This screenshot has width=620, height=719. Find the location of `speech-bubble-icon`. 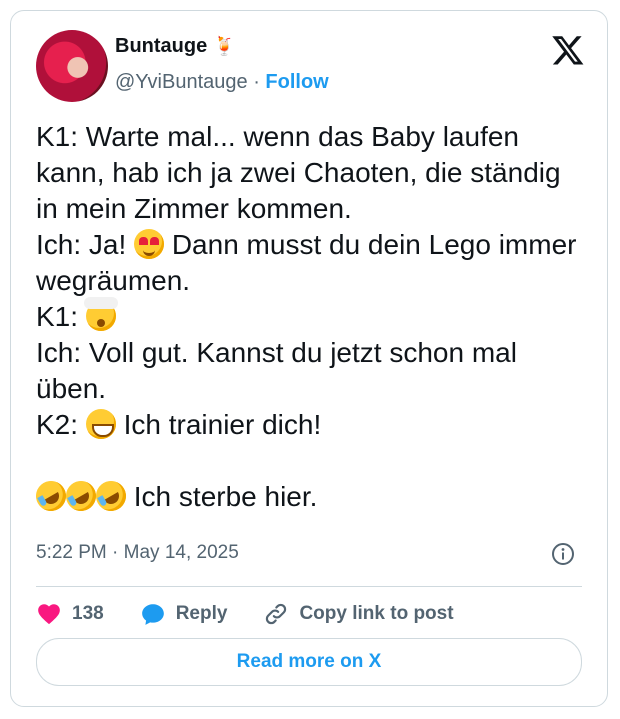

speech-bubble-icon is located at coordinates (152, 614).